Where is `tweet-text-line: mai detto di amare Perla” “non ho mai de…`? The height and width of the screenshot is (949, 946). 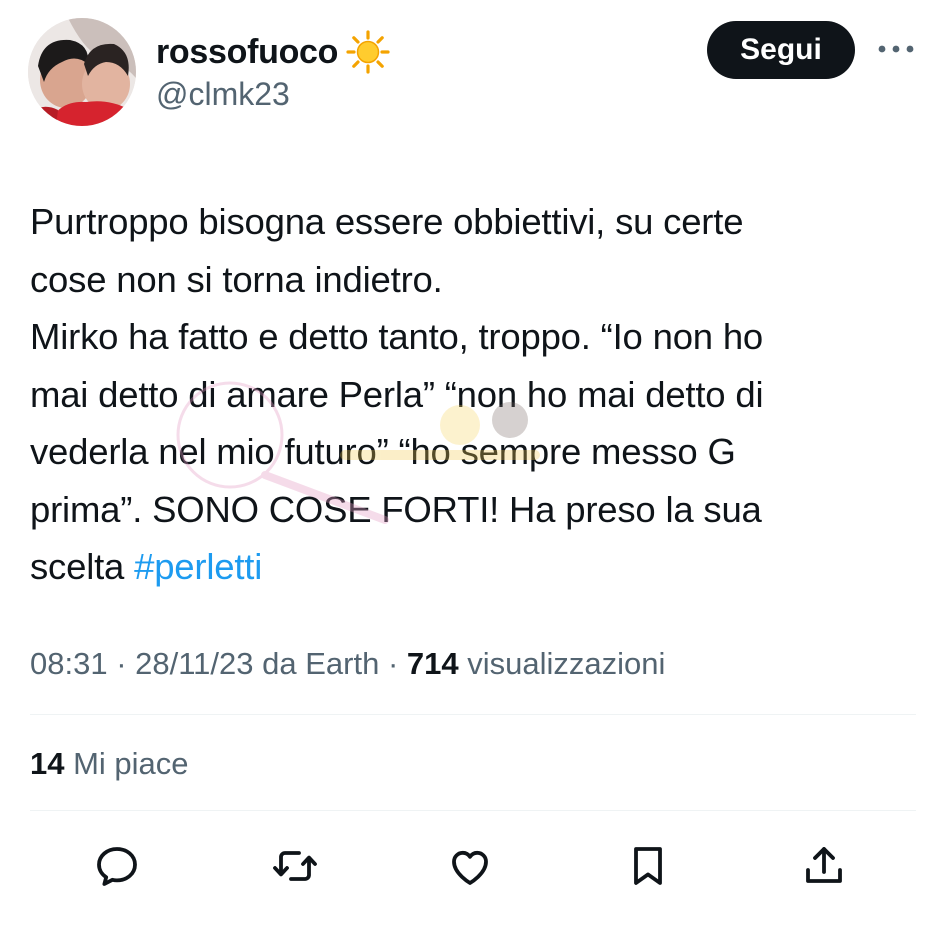
tweet-text-line: mai detto di amare Perla” “non ho mai de… is located at coordinates (397, 394).